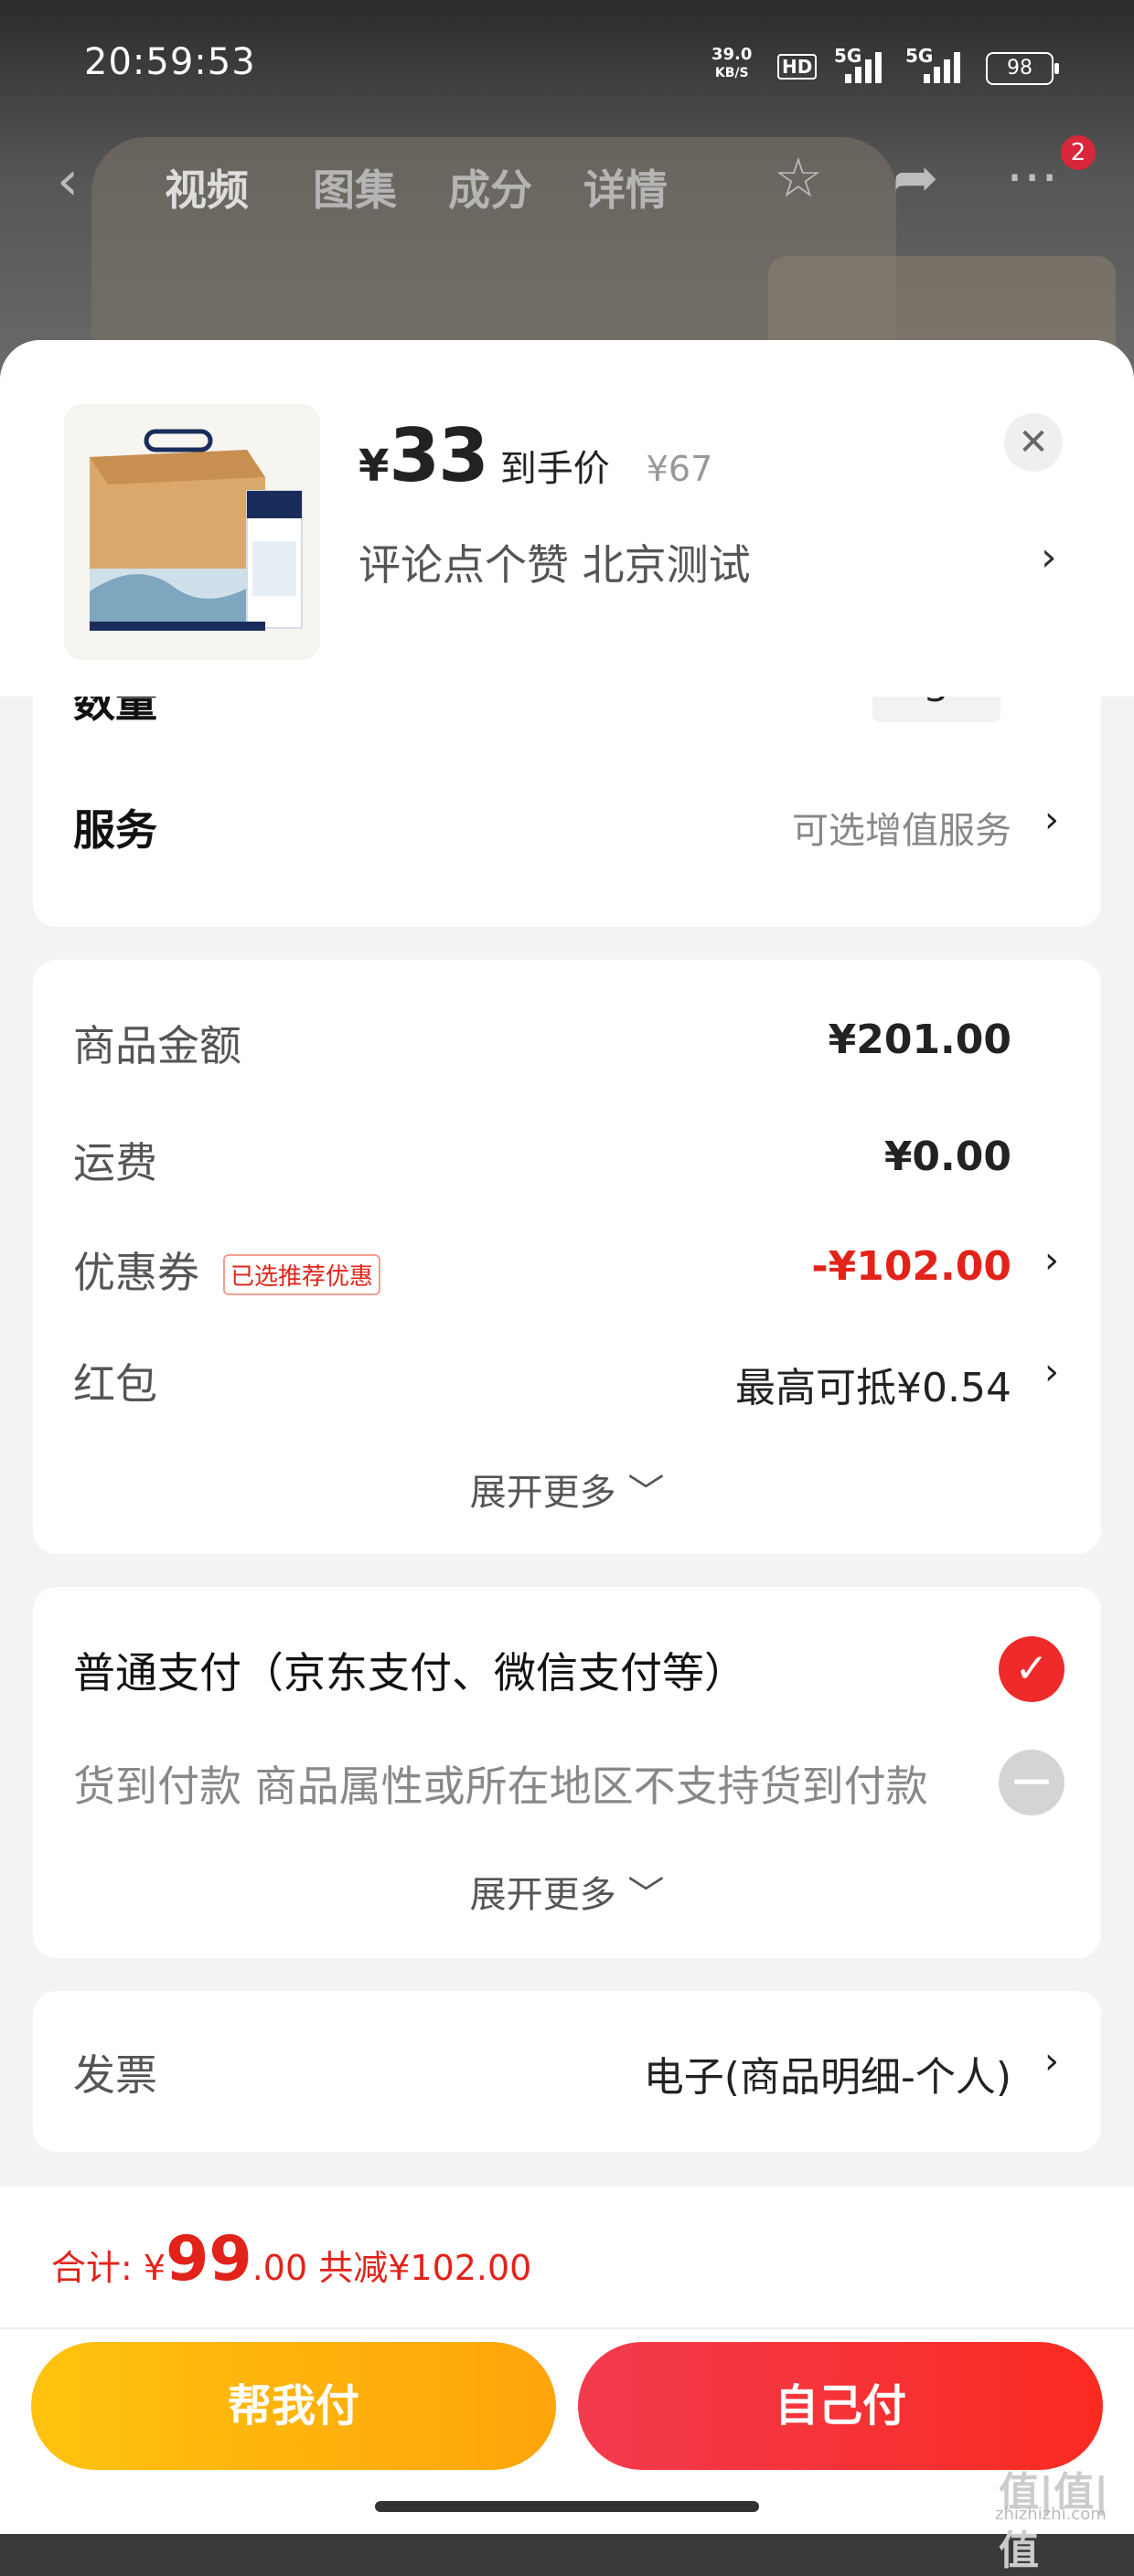 This screenshot has height=2576, width=1134. I want to click on goods-amount-label: 商品金额, so click(157, 1045).